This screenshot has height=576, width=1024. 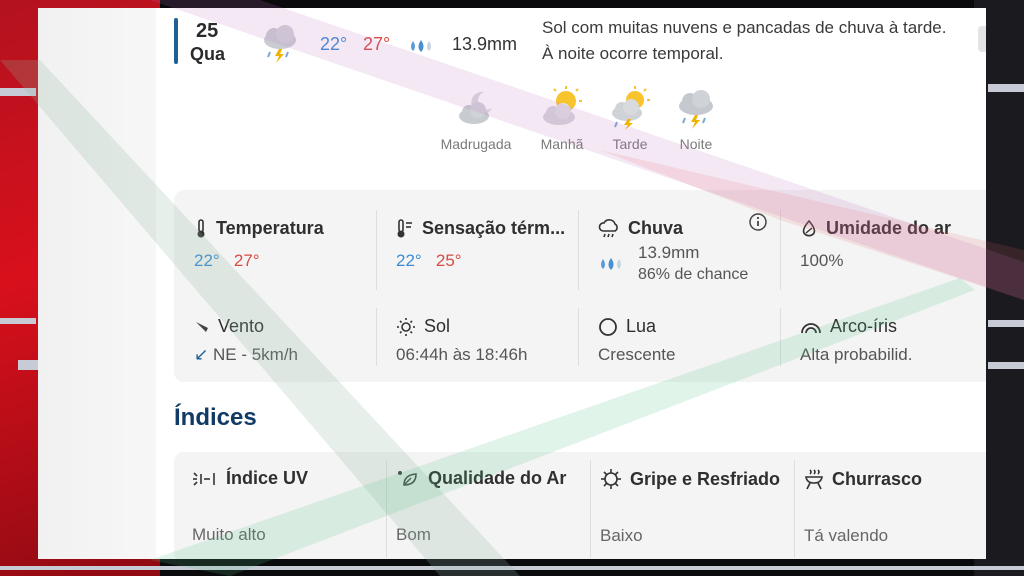 I want to click on indices-panel: Índice UV Muito alto Qualidade do Ar Bom, so click(x=580, y=505).